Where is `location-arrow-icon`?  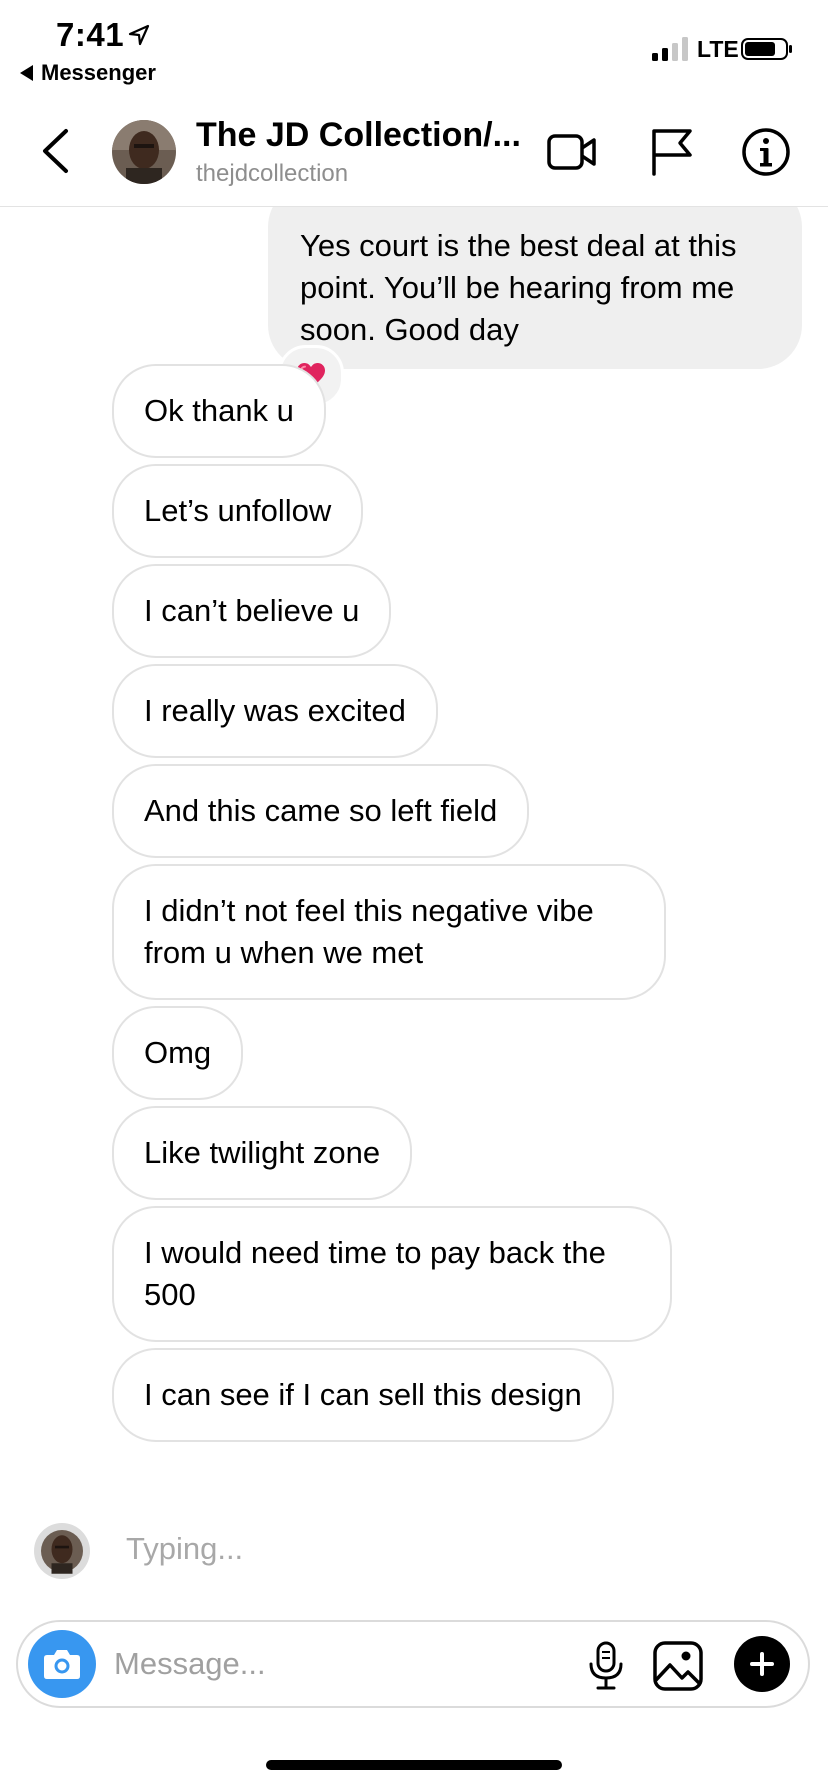
location-arrow-icon is located at coordinates (139, 35).